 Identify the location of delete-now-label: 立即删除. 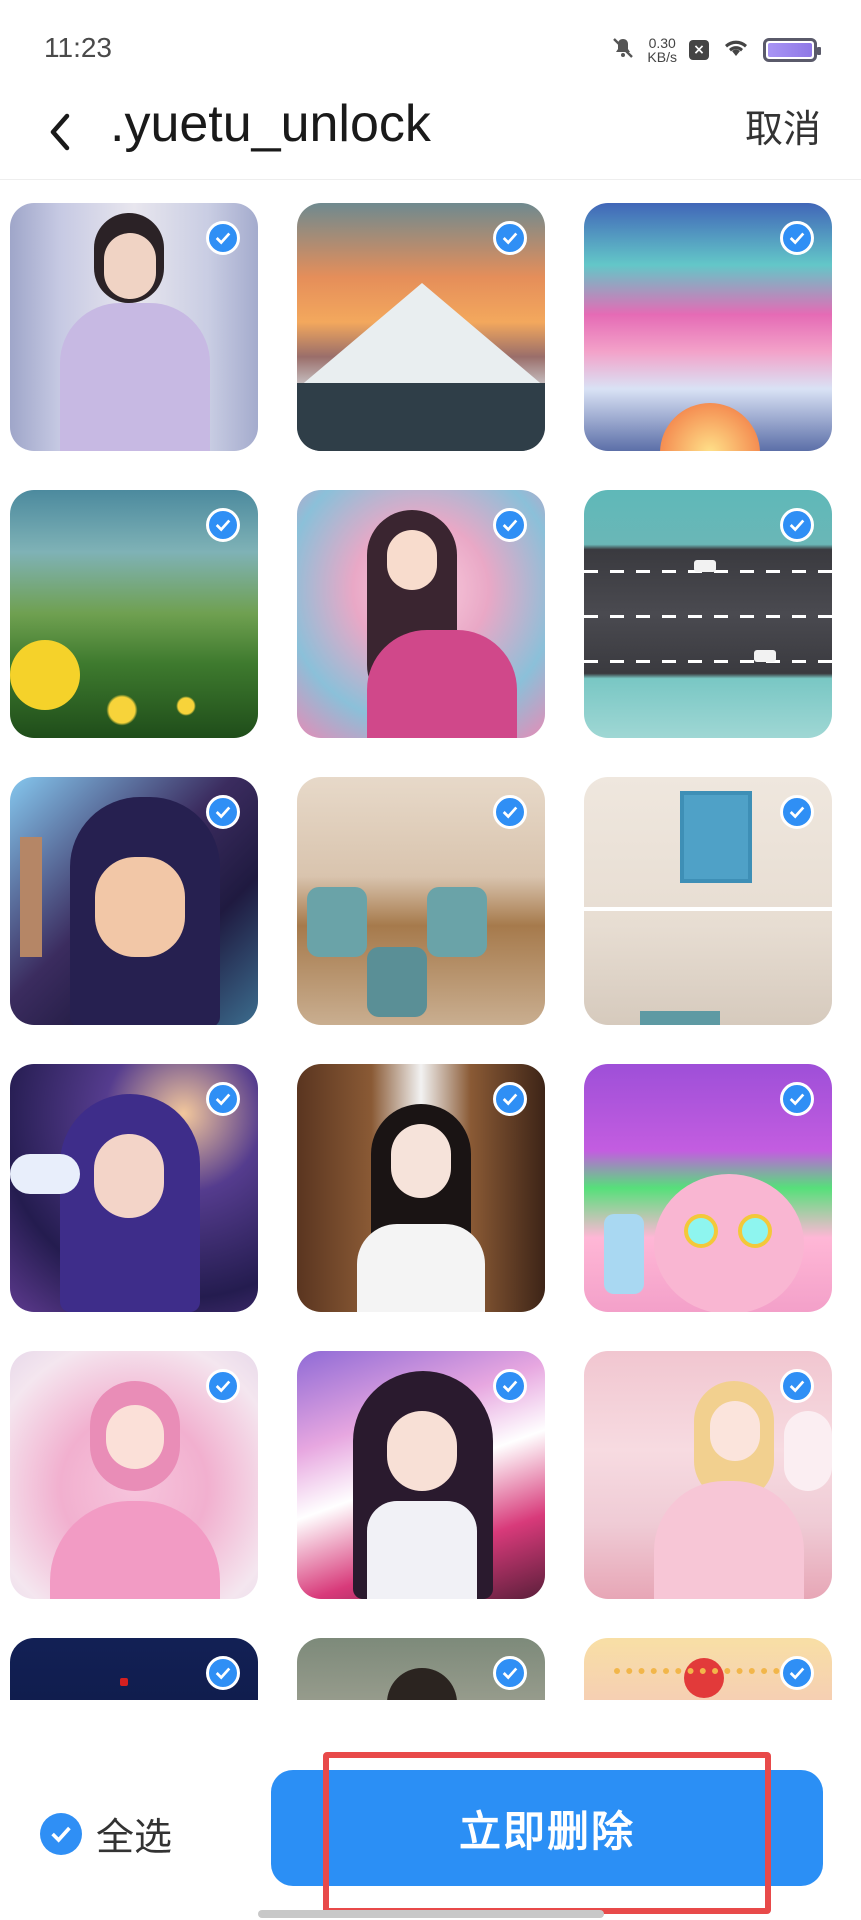
(546, 1831).